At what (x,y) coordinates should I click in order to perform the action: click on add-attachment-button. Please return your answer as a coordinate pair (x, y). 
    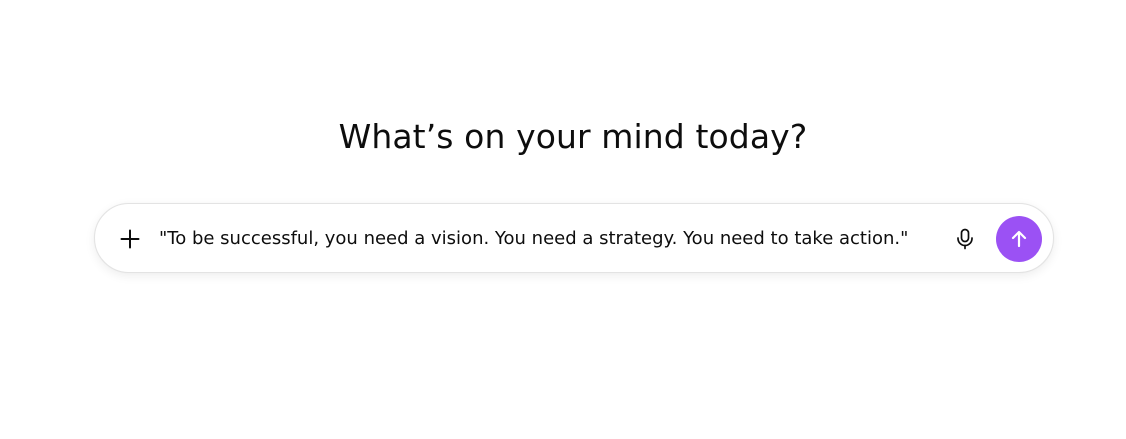
    Looking at the image, I should click on (130, 239).